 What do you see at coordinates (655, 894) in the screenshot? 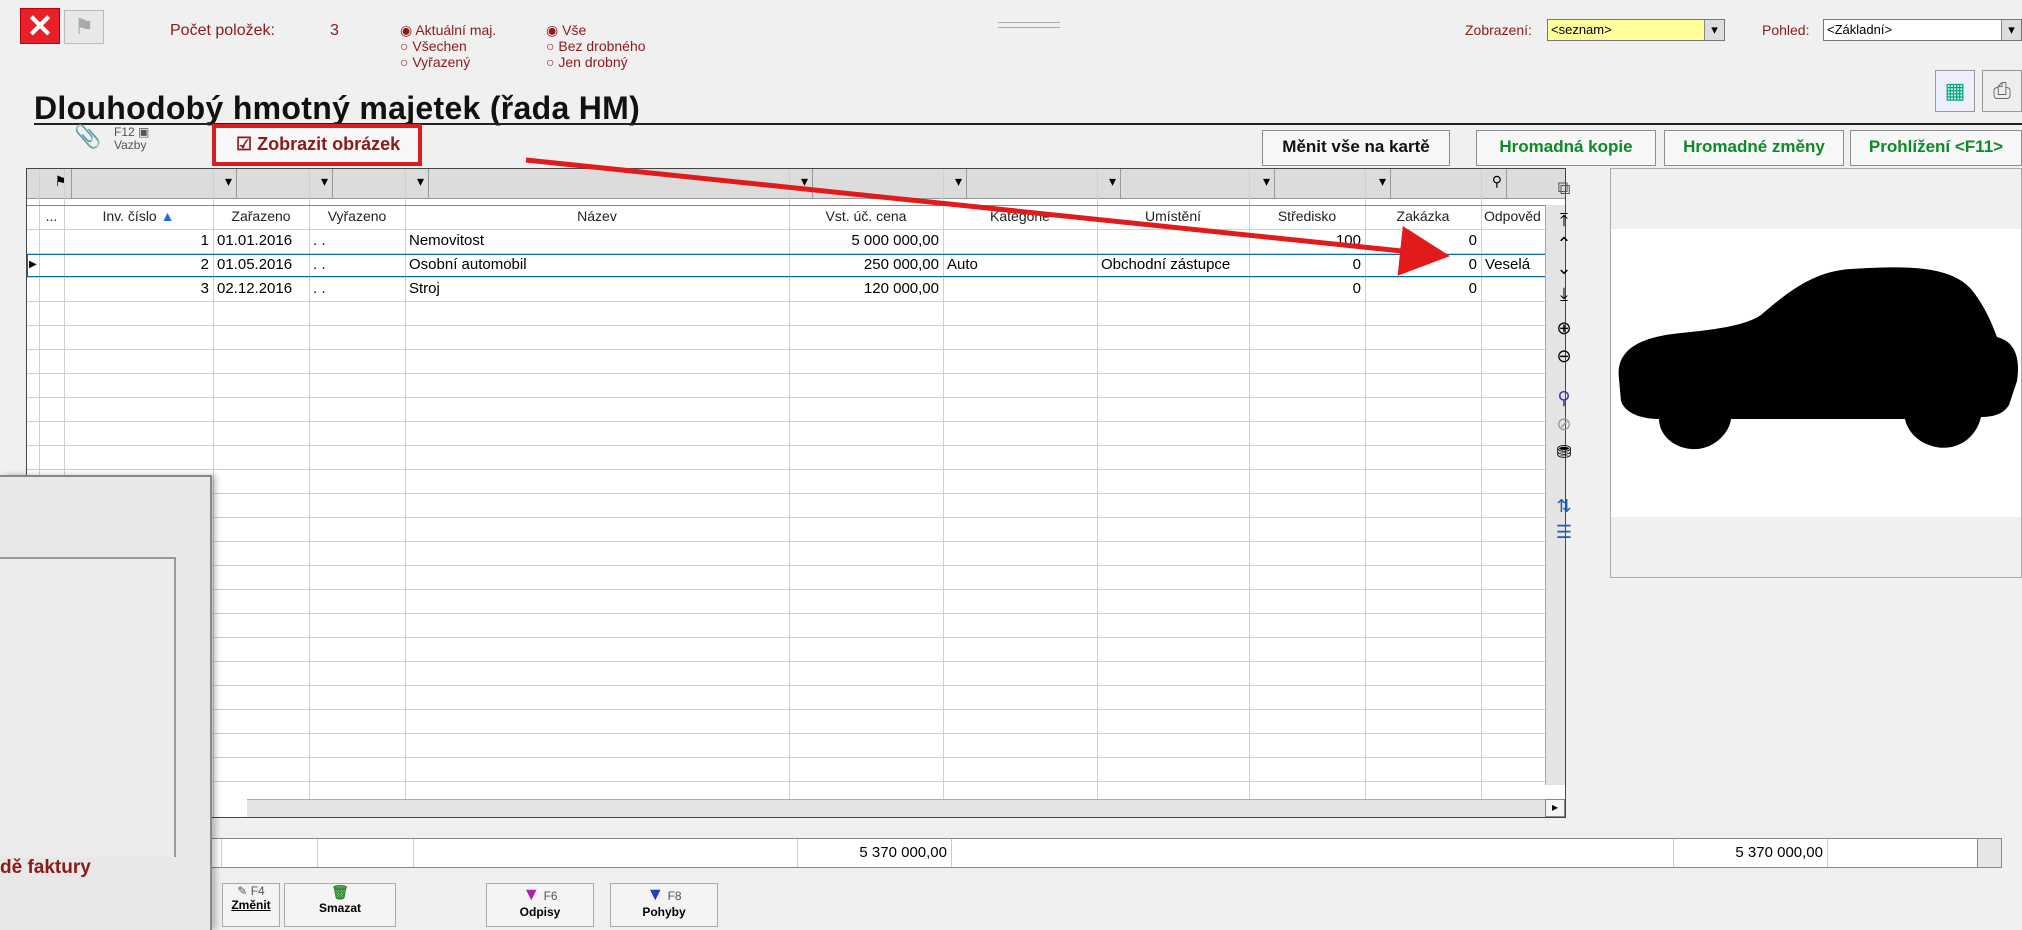
I see `pohyby-triangle-icon: ▼` at bounding box center [655, 894].